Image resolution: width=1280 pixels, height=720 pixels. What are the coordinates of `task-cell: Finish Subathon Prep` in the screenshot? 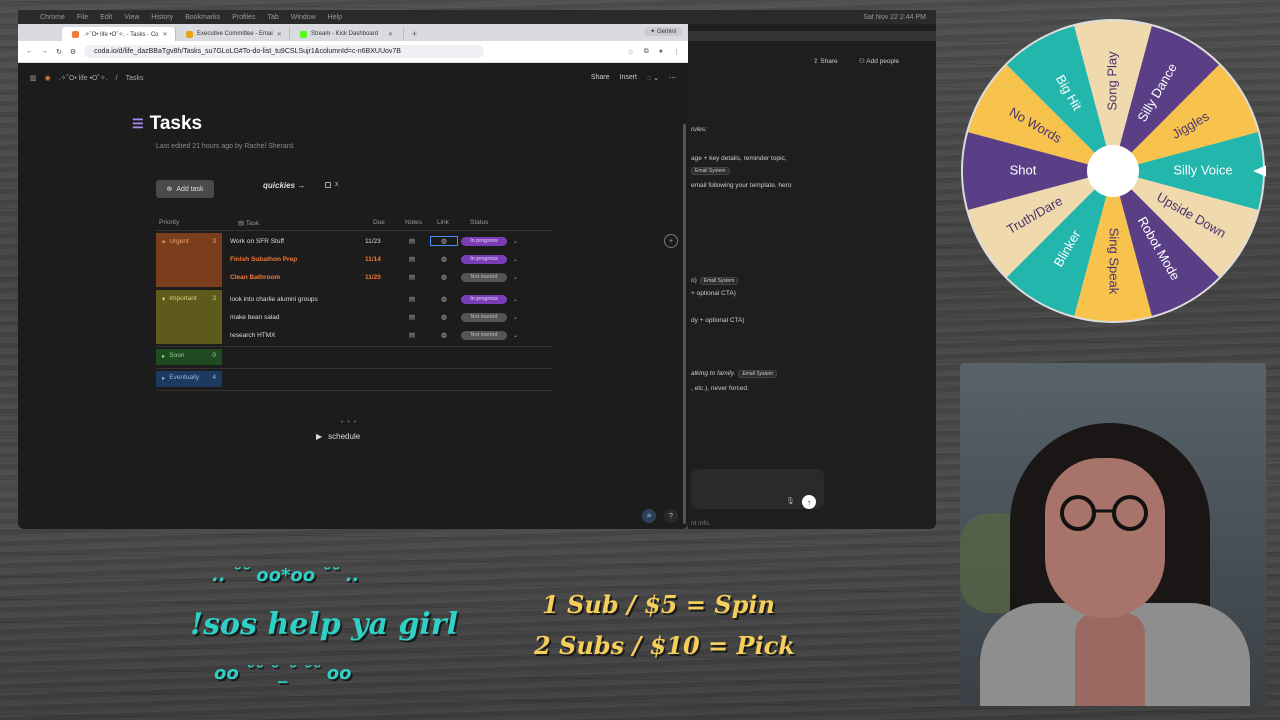 It's located at (297, 259).